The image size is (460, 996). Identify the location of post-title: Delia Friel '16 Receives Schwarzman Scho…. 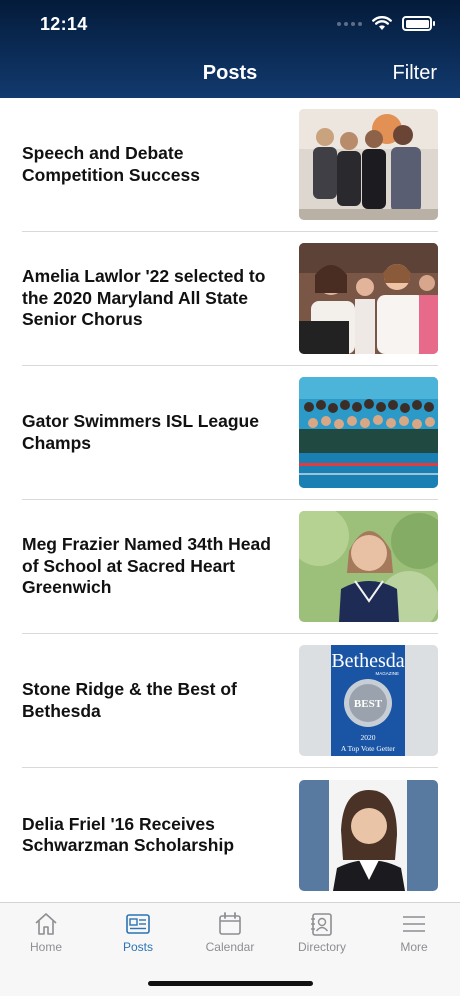
(128, 834).